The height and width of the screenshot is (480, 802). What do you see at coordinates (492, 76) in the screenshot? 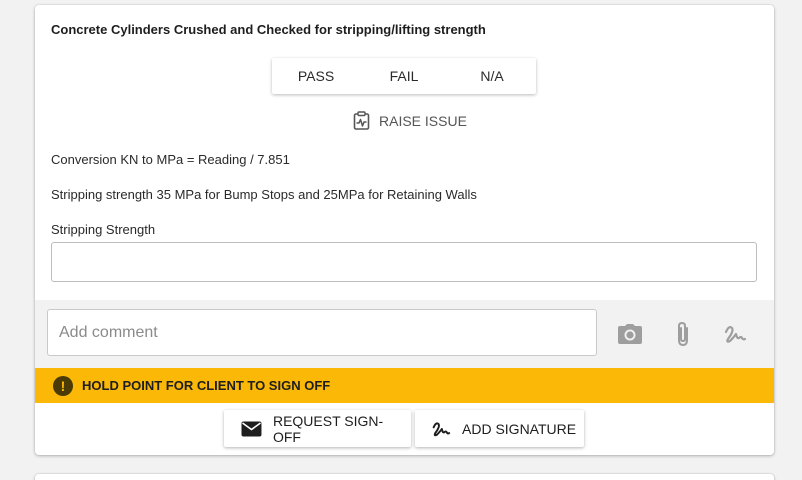
I see `na-option: N/A` at bounding box center [492, 76].